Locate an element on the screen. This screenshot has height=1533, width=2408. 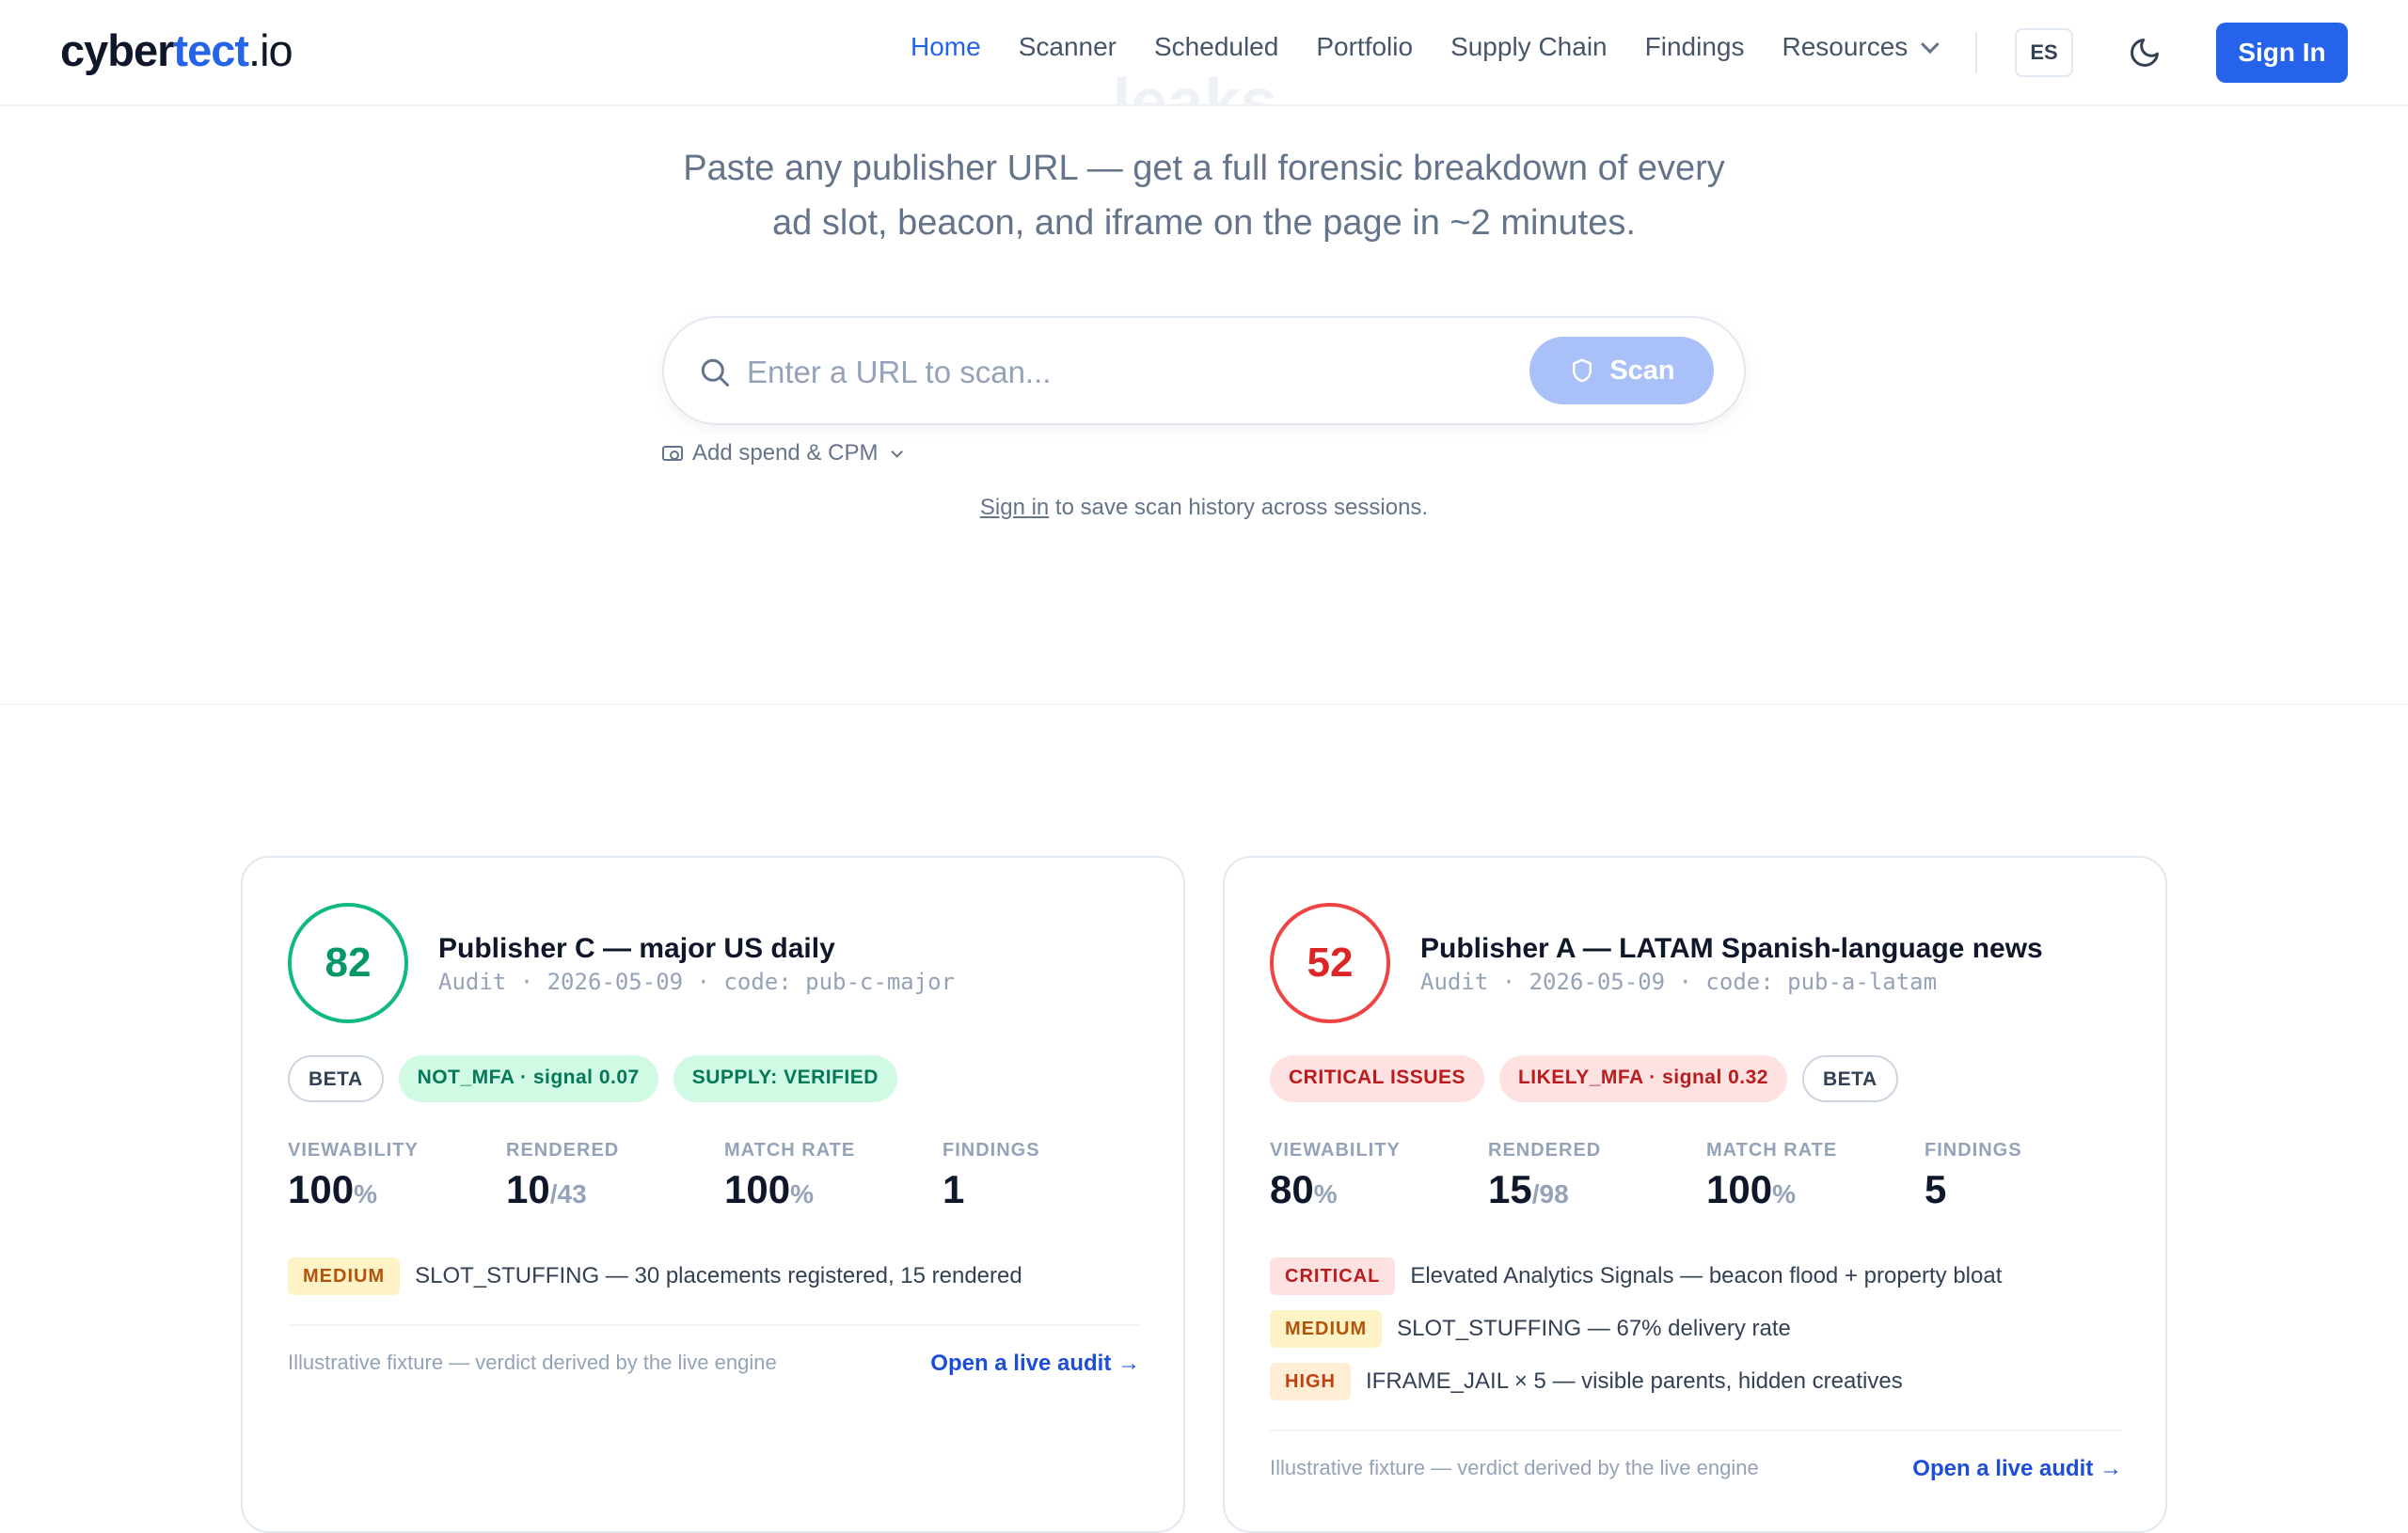
score-ring: 52 is located at coordinates (1330, 963).